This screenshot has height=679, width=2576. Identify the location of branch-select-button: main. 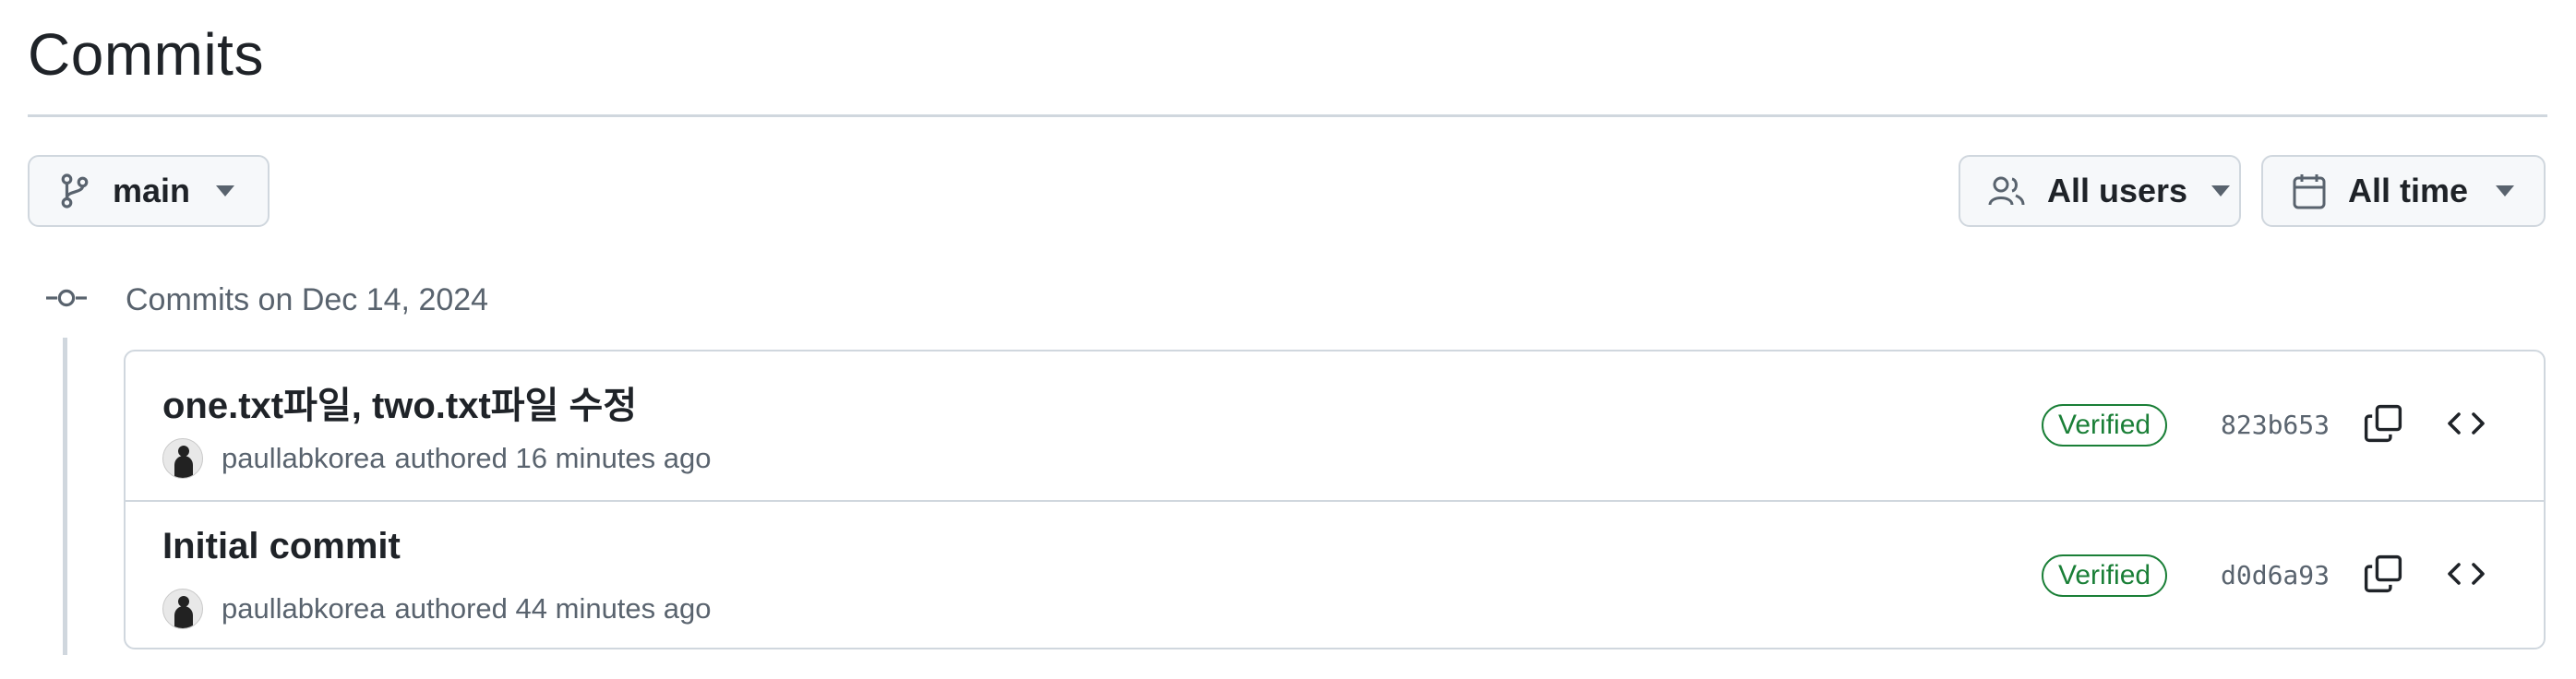
(149, 191).